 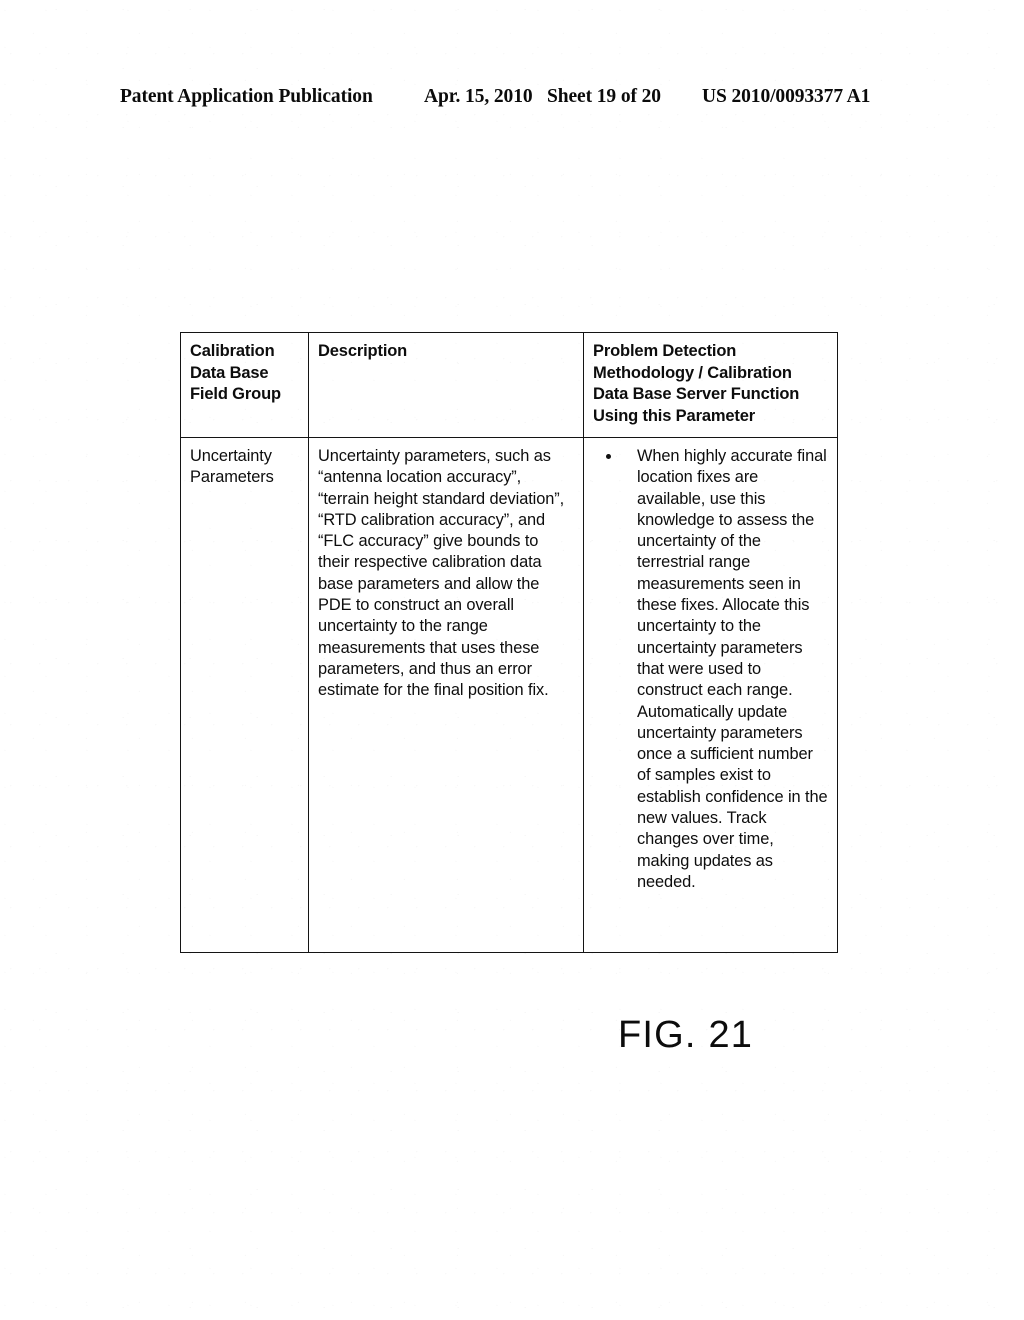 What do you see at coordinates (604, 96) in the screenshot?
I see `sheet-number: Sheet 19 of 20` at bounding box center [604, 96].